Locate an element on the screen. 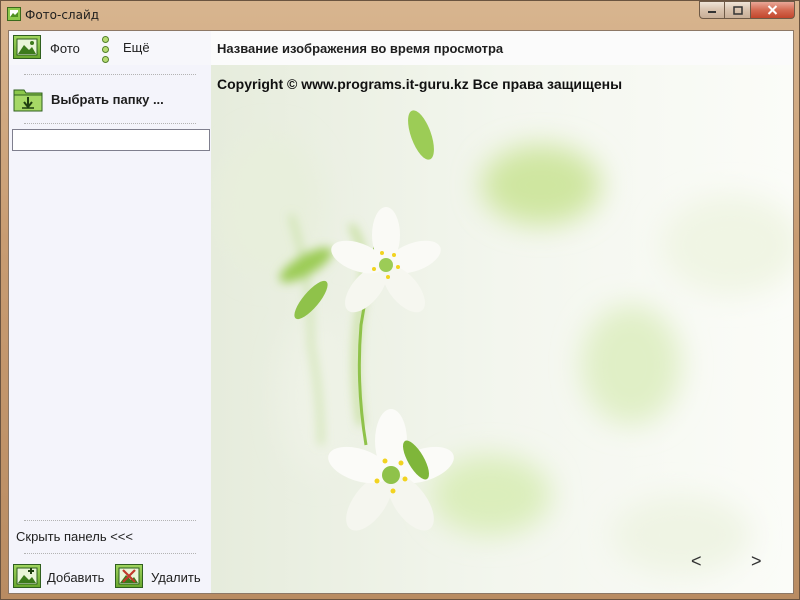 The height and width of the screenshot is (600, 800). folder-path-field is located at coordinates (111, 140).